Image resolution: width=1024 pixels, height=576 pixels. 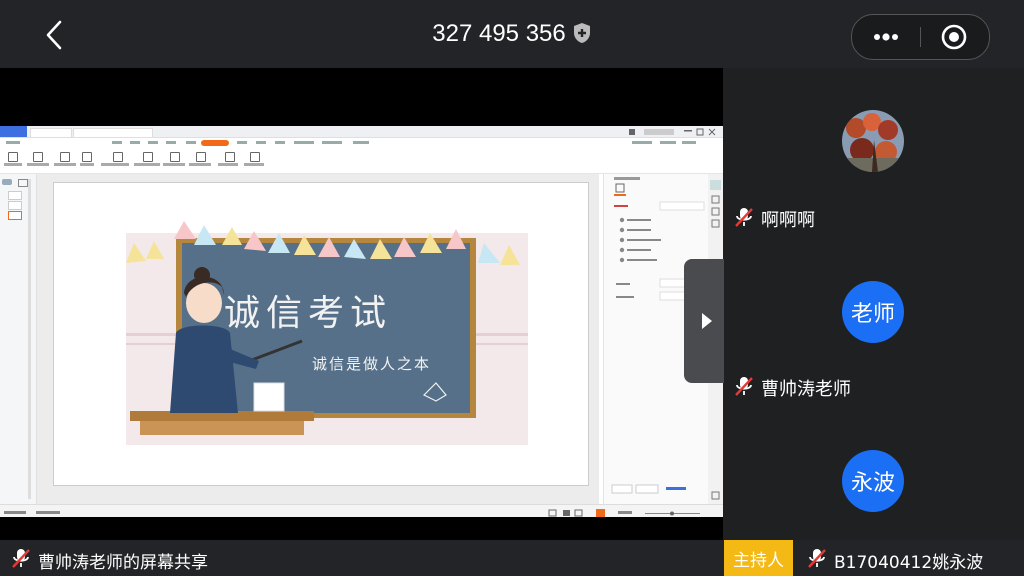 What do you see at coordinates (954, 37) in the screenshot?
I see `close-target-icon` at bounding box center [954, 37].